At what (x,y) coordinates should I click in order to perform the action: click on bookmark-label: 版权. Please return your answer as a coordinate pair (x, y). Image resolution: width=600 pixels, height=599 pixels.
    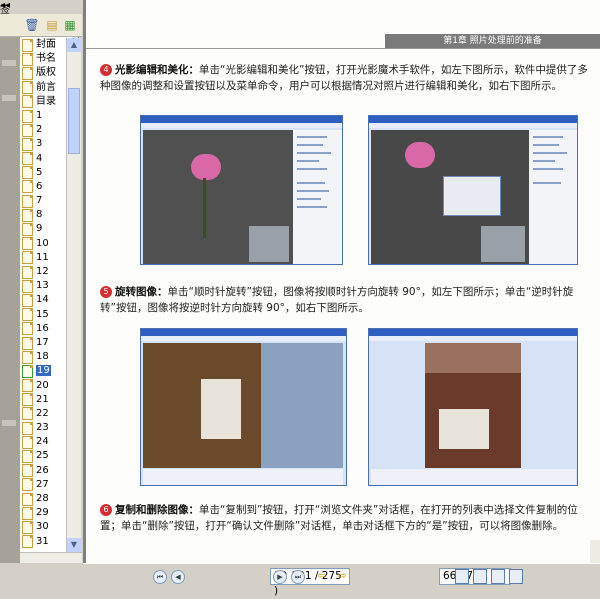
    Looking at the image, I should click on (46, 73).